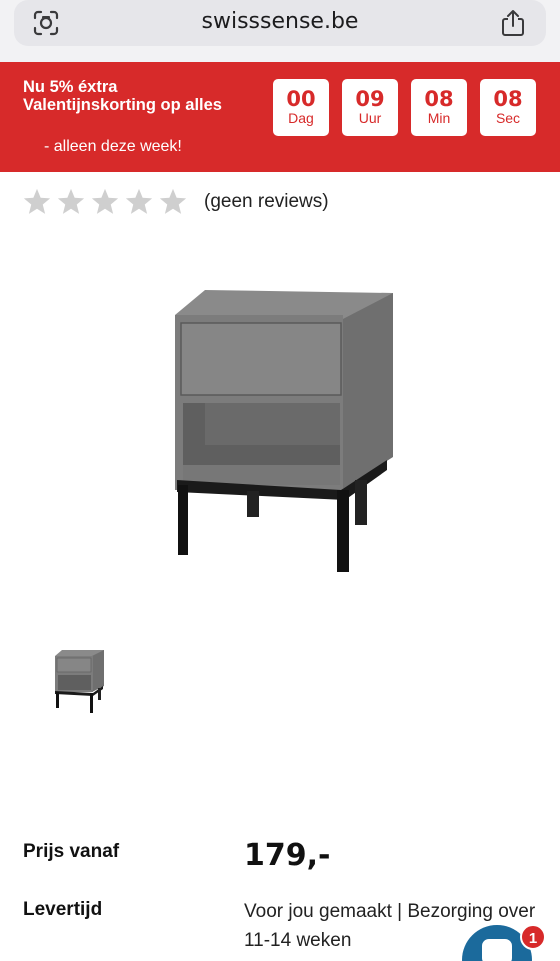 This screenshot has height=961, width=560. Describe the element at coordinates (79, 681) in the screenshot. I see `product-thumbnail` at that location.